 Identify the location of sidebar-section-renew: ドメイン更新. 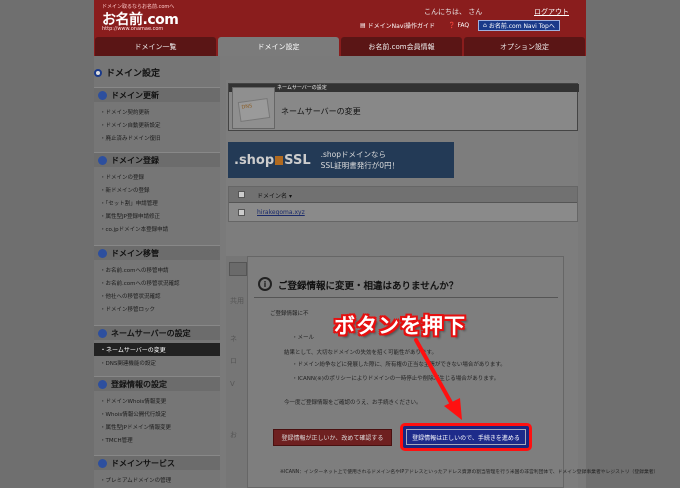
(157, 94).